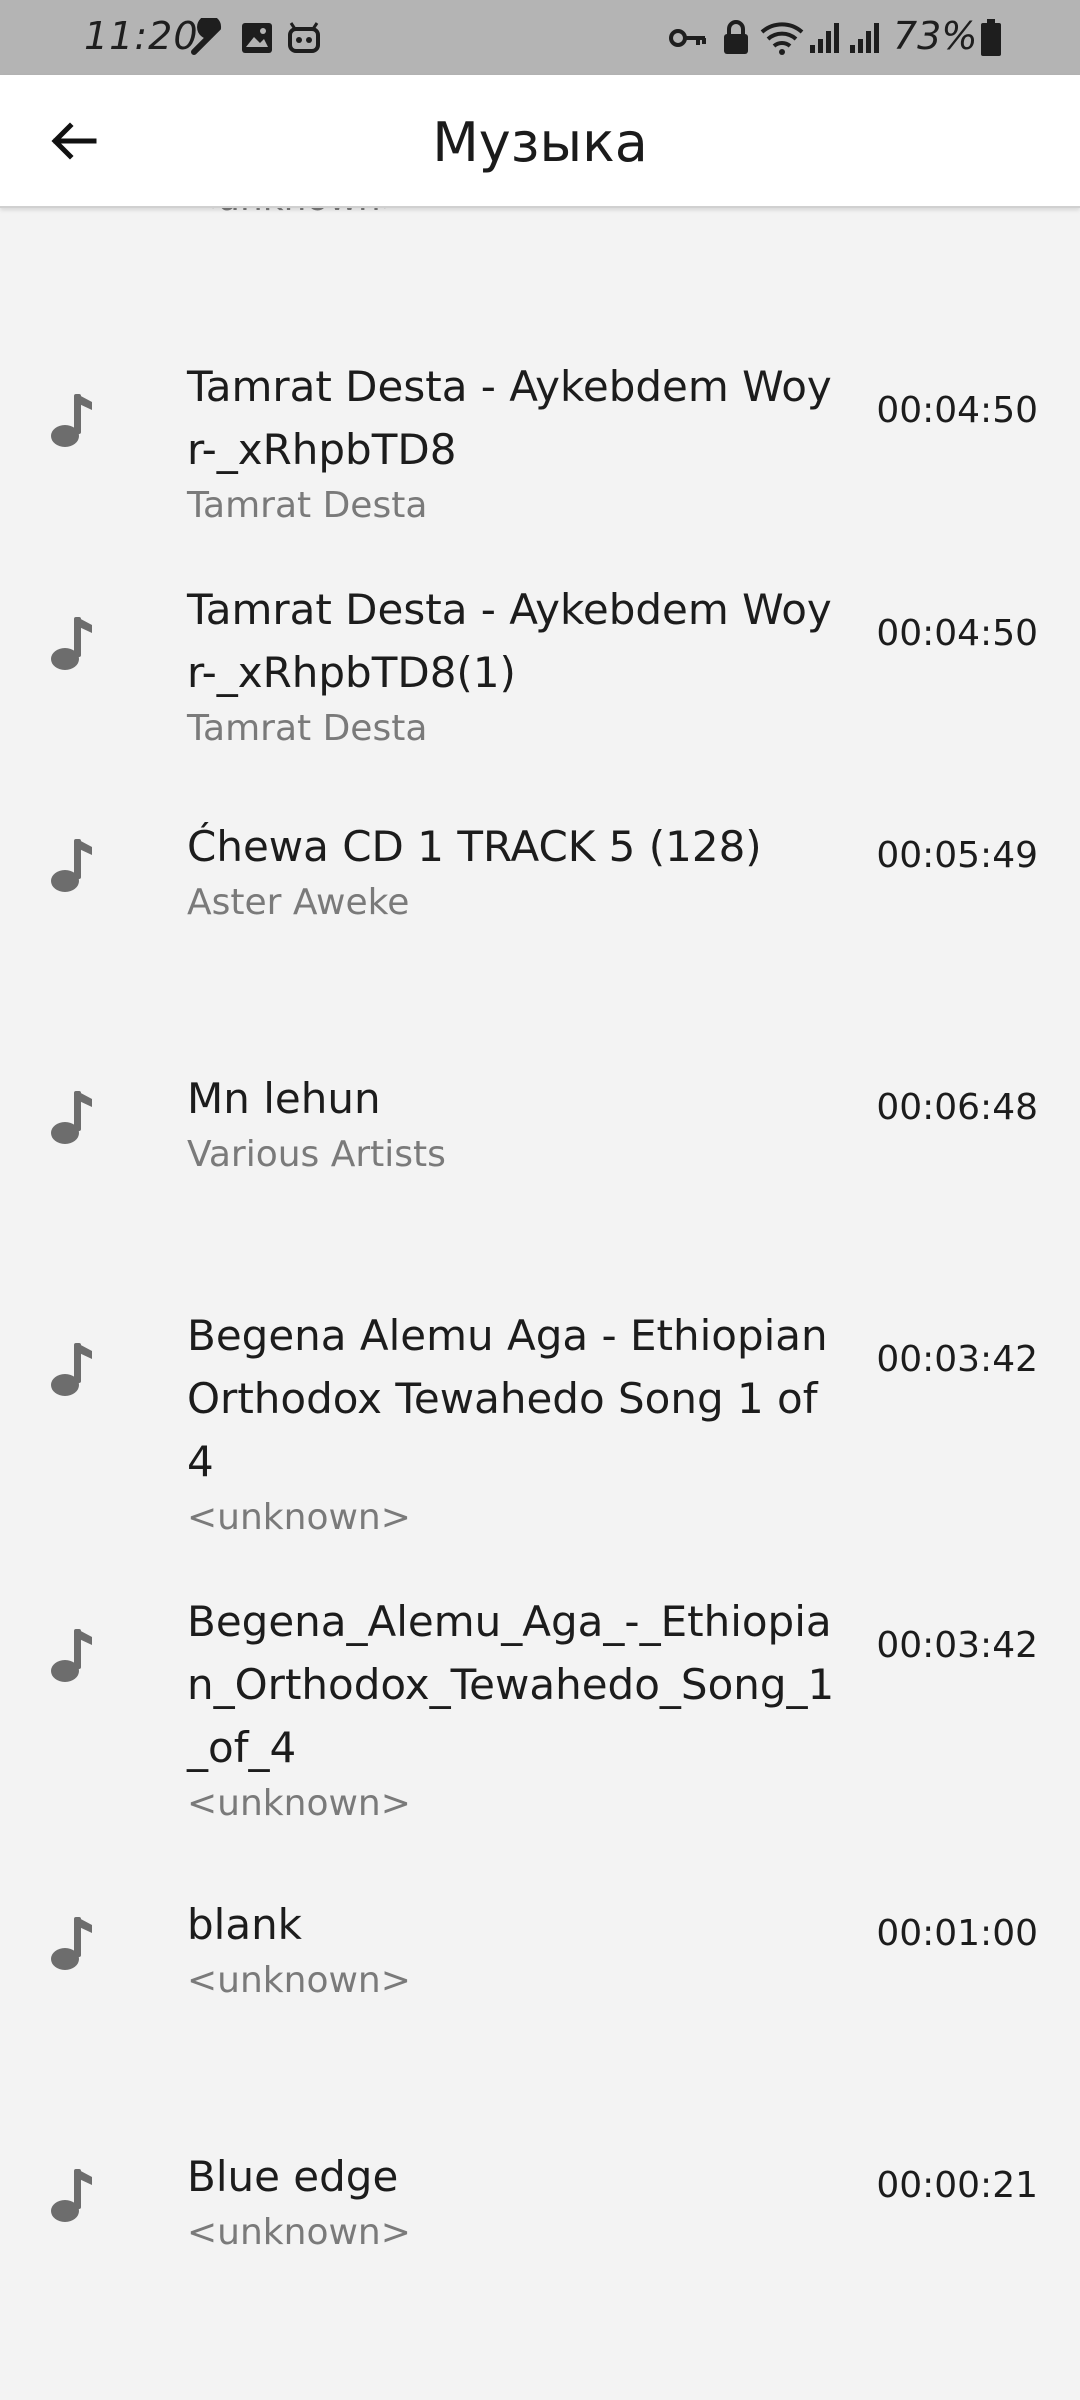 The image size is (1080, 2400). I want to click on track-duration: 00:00:21, so click(957, 2185).